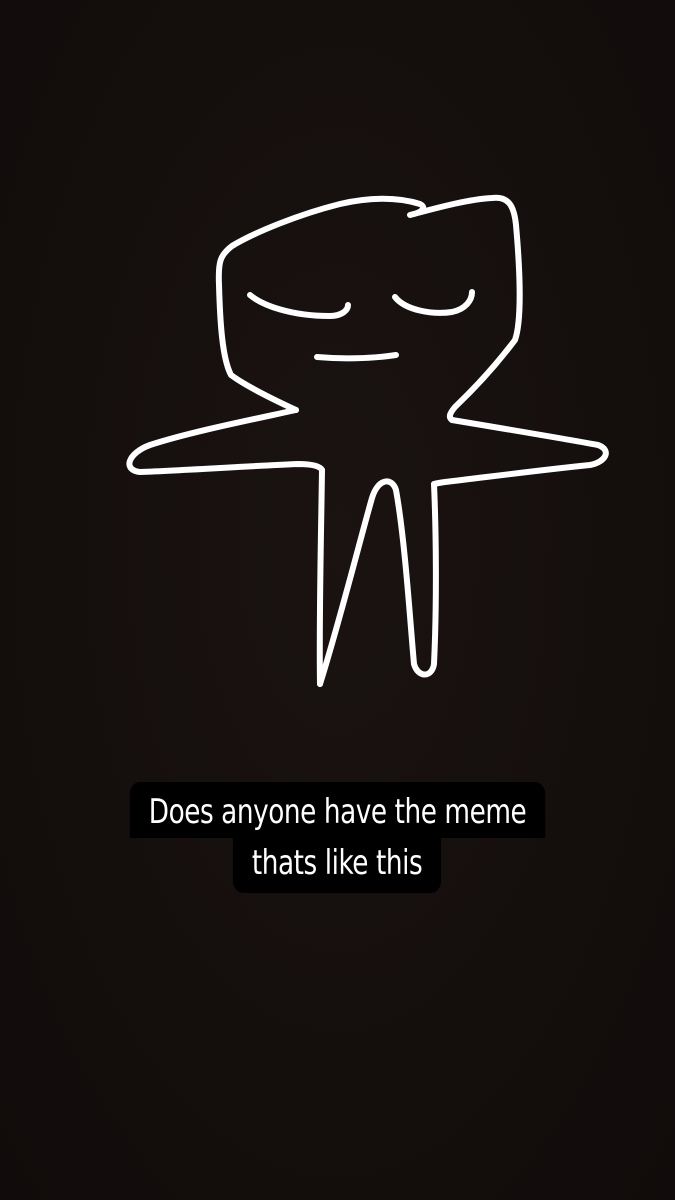 The height and width of the screenshot is (1200, 675). I want to click on doodle-right-eye, so click(433, 302).